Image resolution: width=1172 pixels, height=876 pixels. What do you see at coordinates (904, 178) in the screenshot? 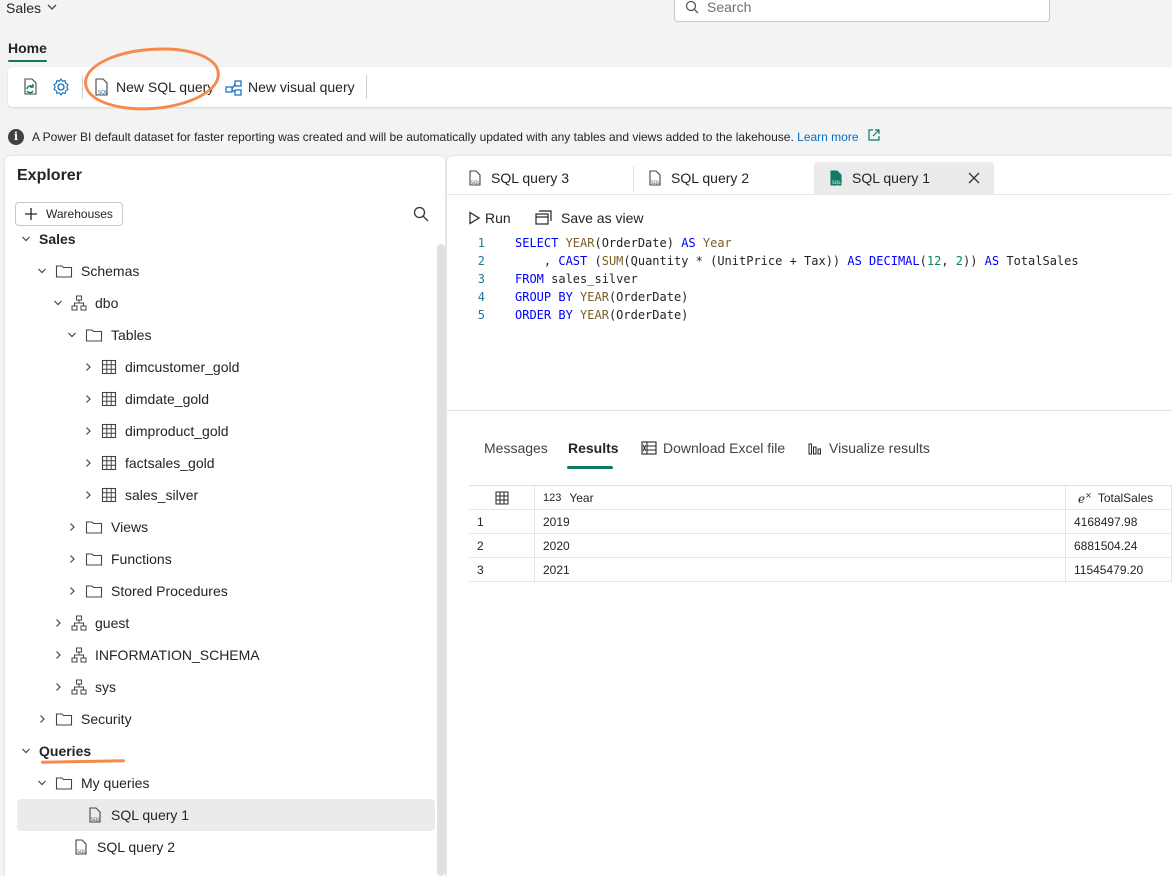
I see `tab-sql-query-1: SQL SQL query 1` at bounding box center [904, 178].